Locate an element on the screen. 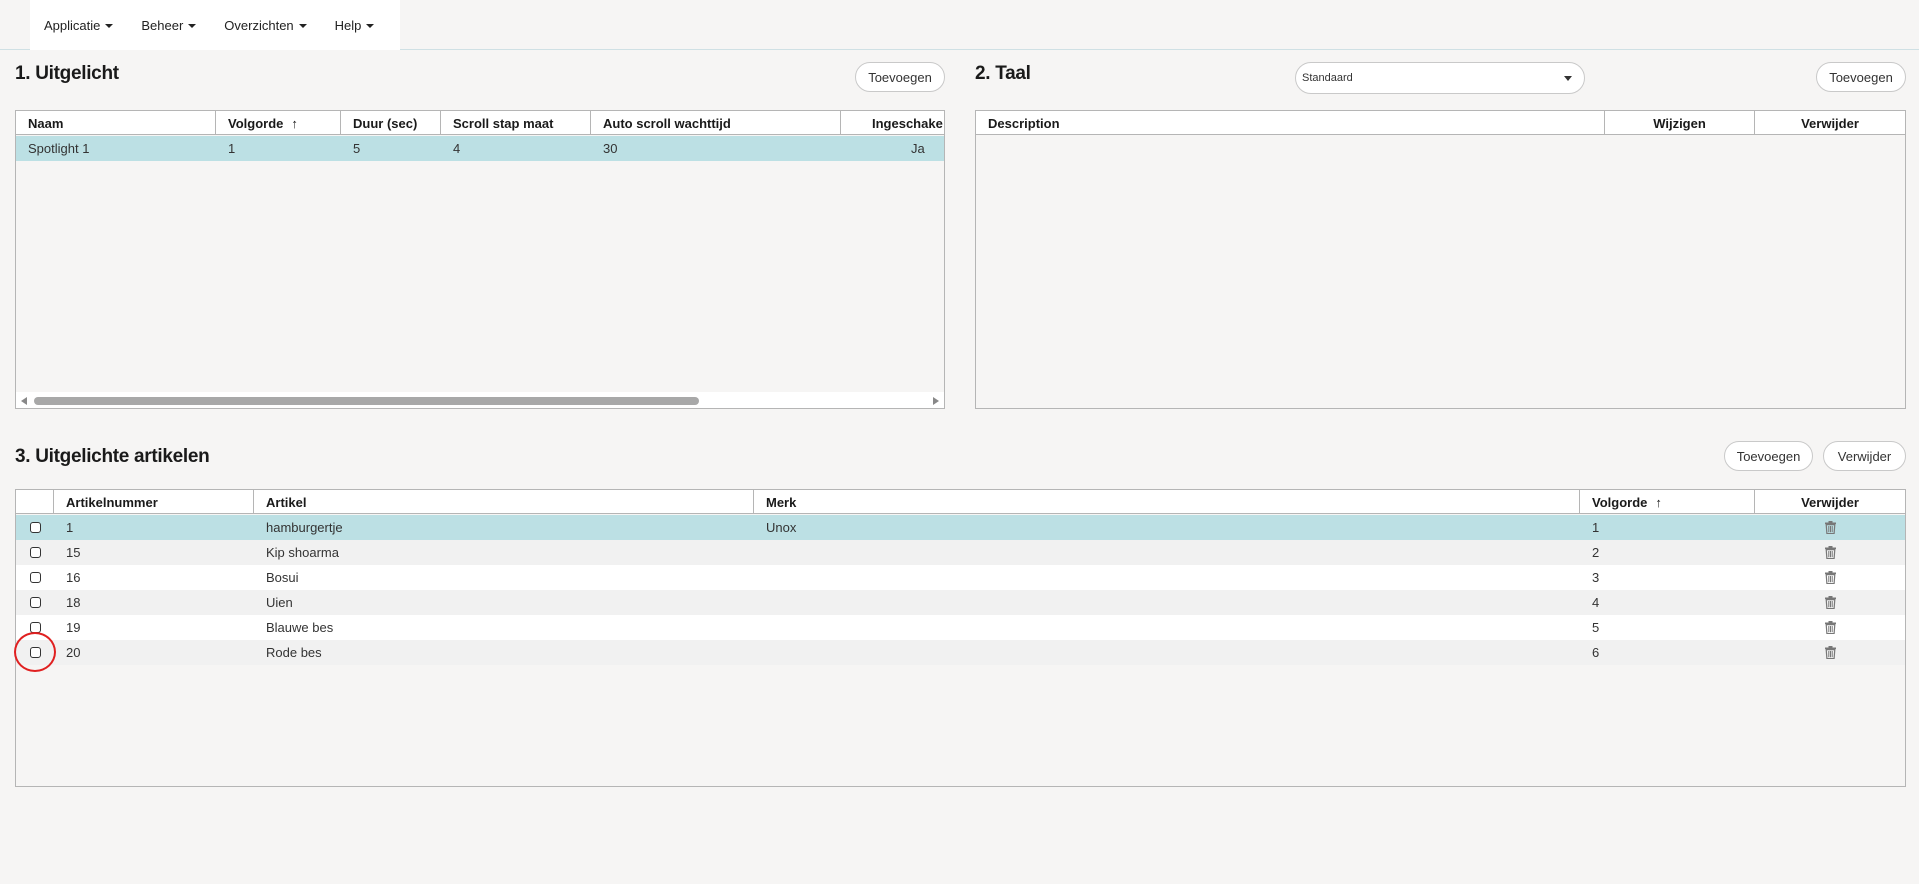 The width and height of the screenshot is (1919, 884). col-auto-scroll: Auto scroll wachttijd is located at coordinates (716, 123).